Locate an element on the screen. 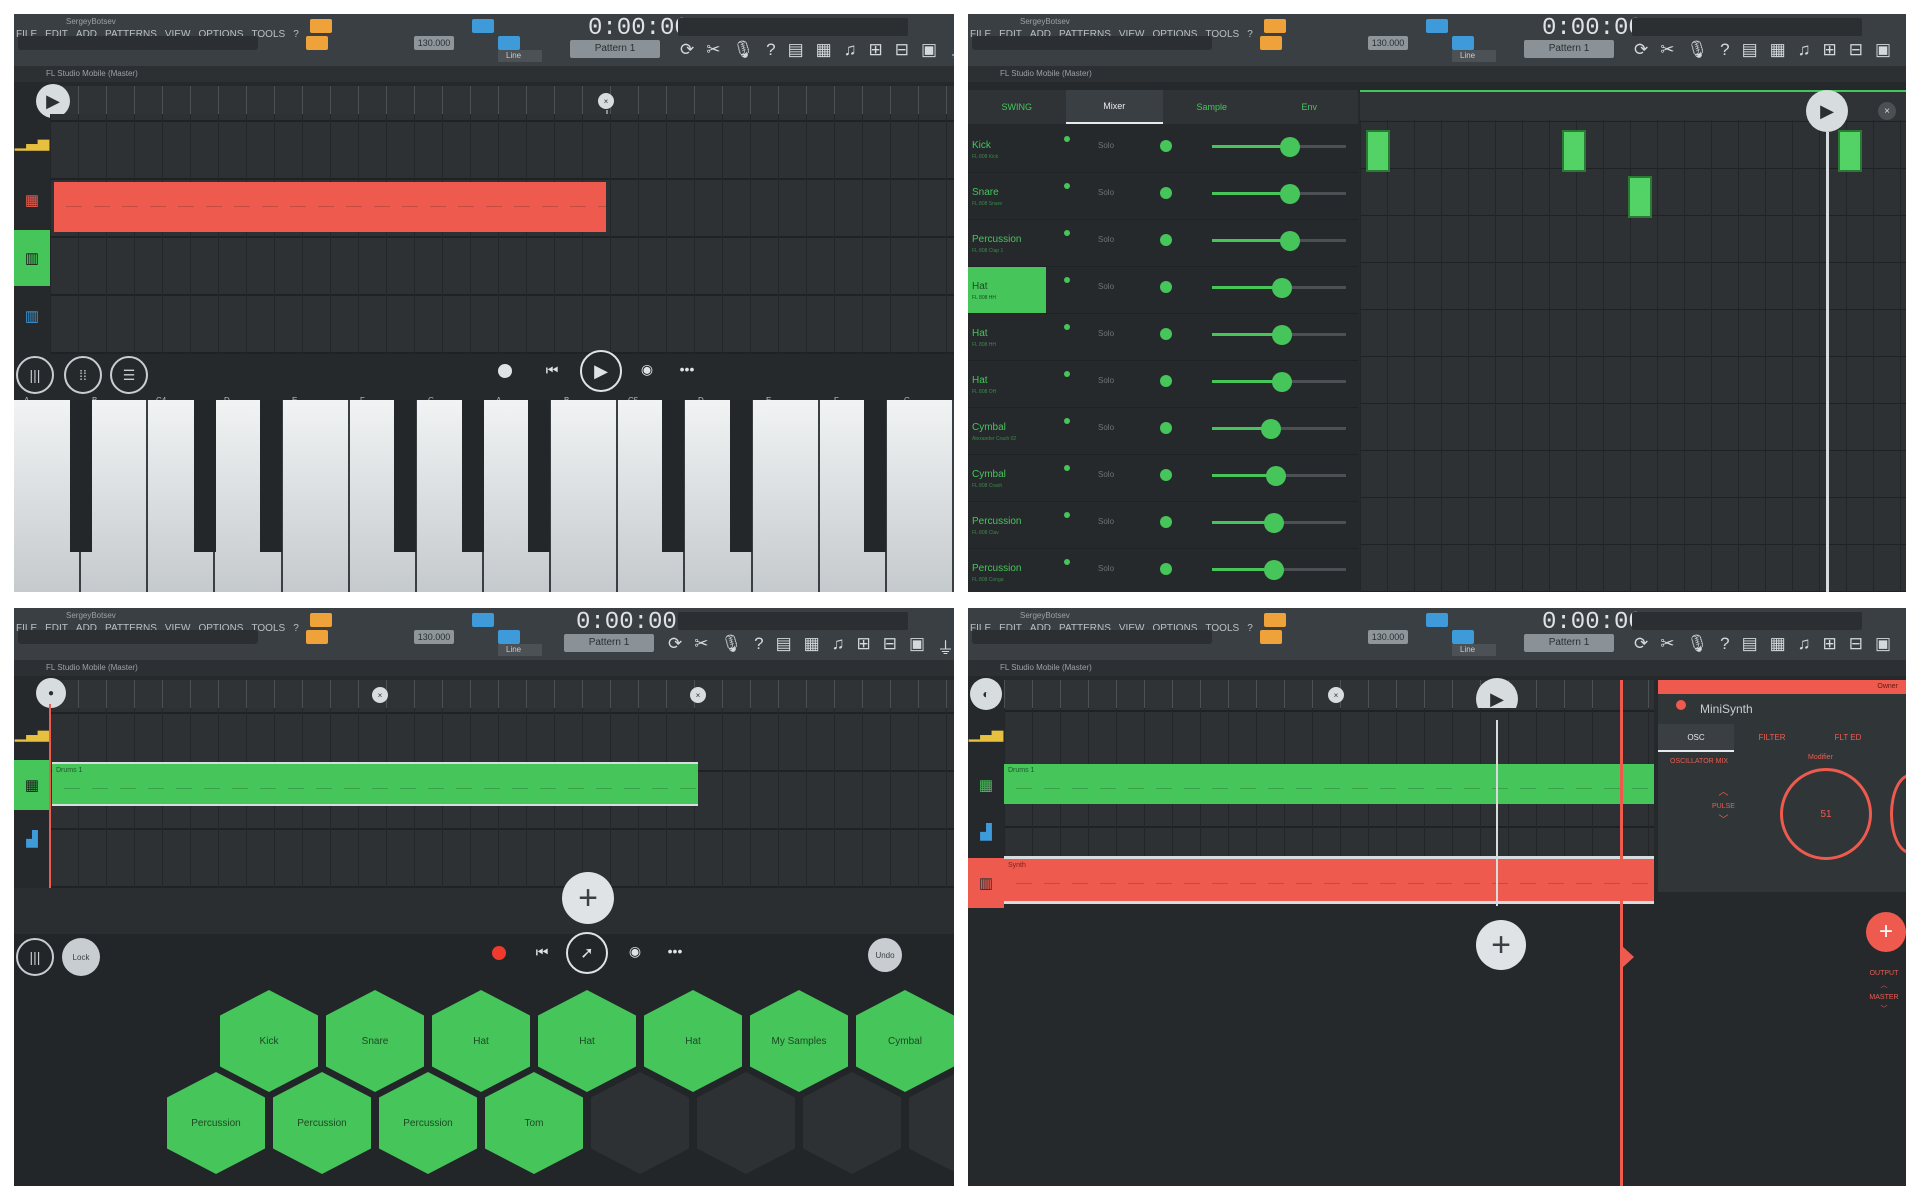 The height and width of the screenshot is (1200, 1920). tab-env: Env is located at coordinates (1310, 107).